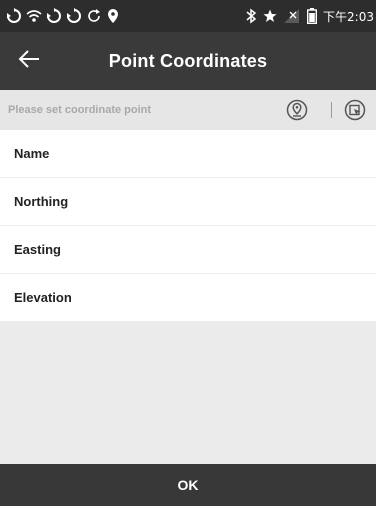 The height and width of the screenshot is (506, 376). What do you see at coordinates (348, 16) in the screenshot?
I see `status-time: 下午2:03` at bounding box center [348, 16].